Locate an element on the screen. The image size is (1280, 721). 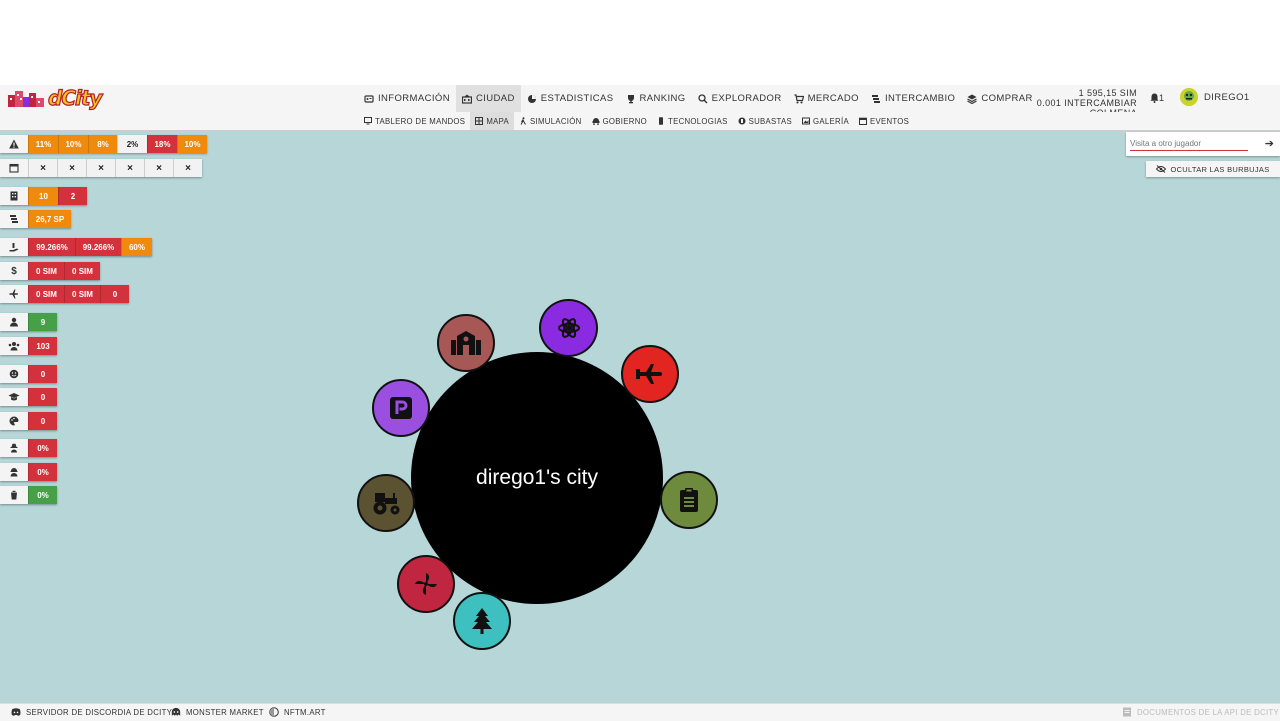
approval-row: 99.266% 99.266% 60% is located at coordinates (76, 247).